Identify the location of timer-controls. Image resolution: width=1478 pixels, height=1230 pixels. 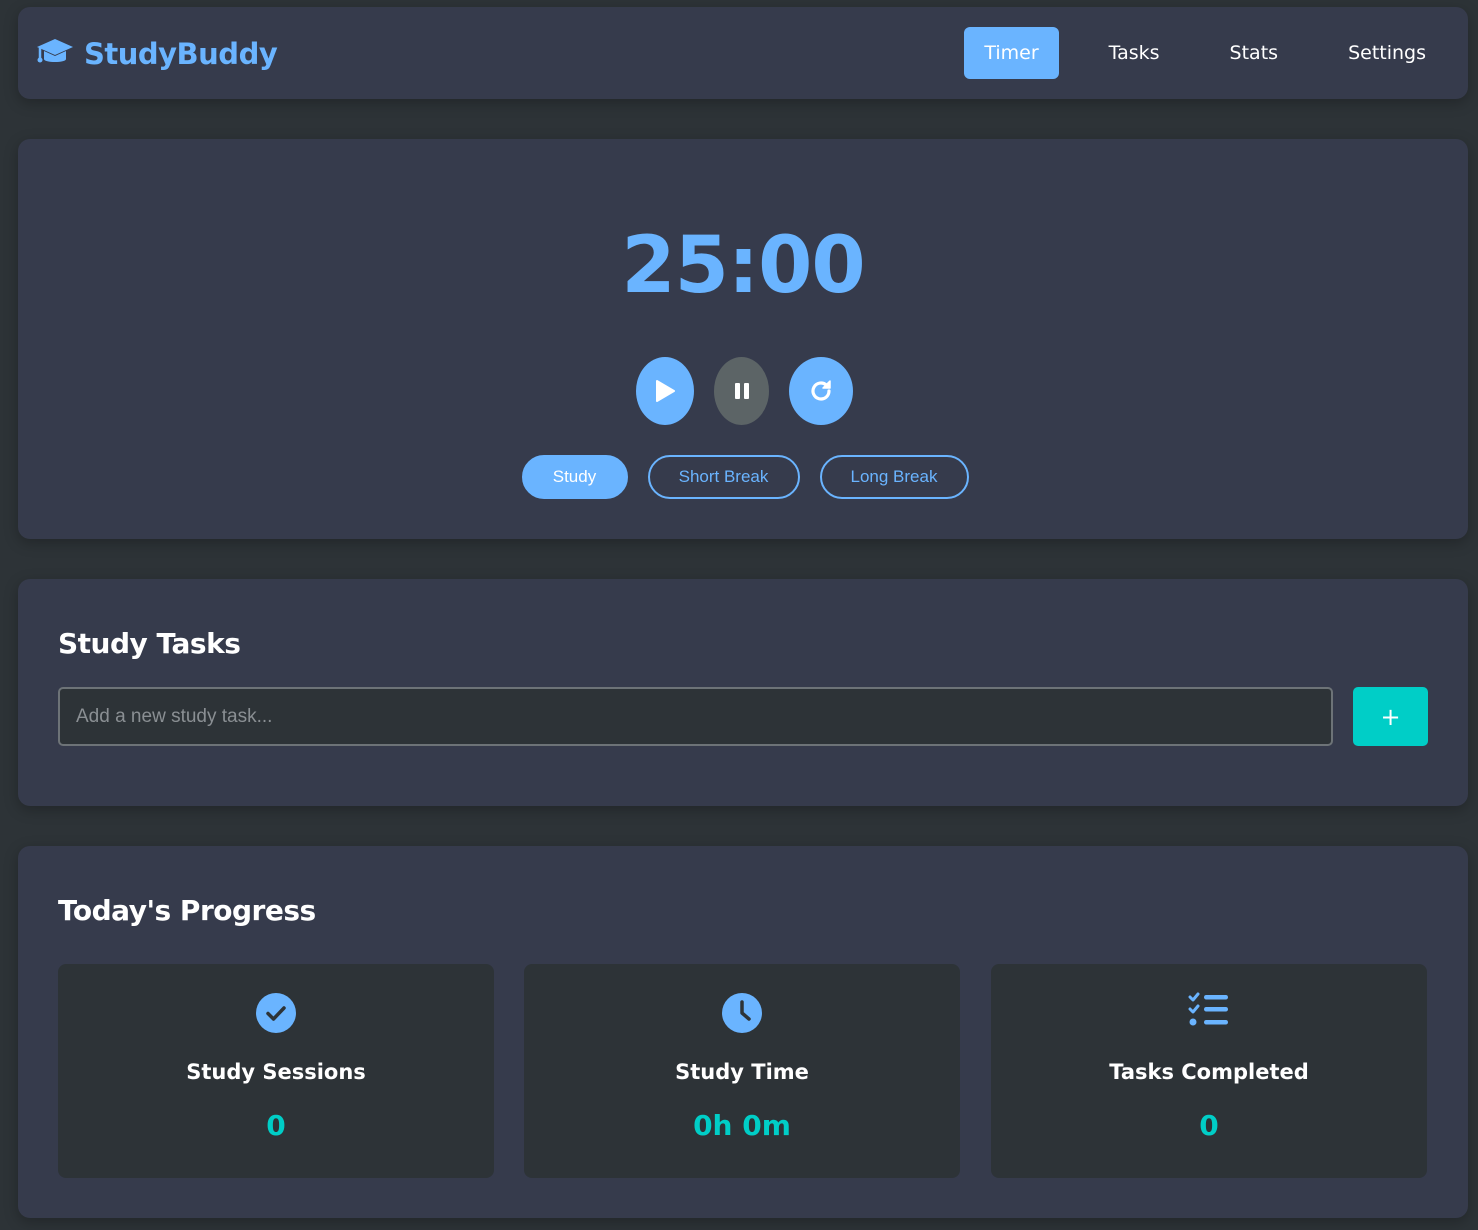
(744, 391).